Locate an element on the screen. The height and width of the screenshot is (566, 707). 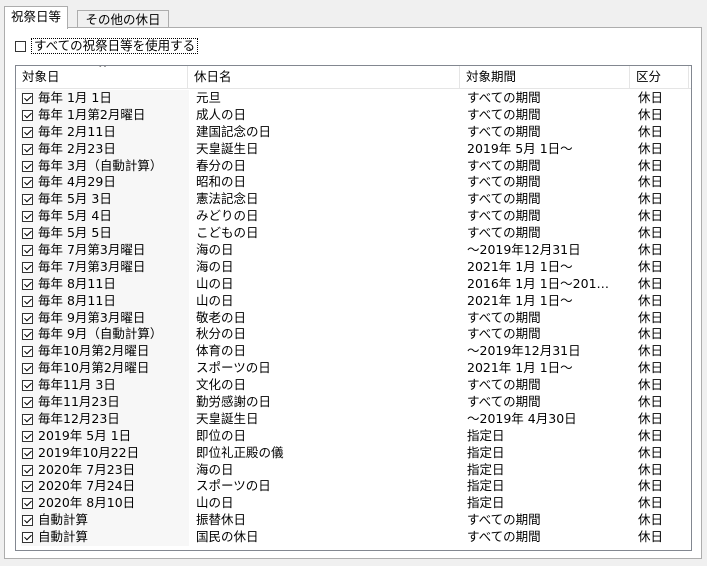
row-date: 毎年 2月23日 is located at coordinates (77, 148).